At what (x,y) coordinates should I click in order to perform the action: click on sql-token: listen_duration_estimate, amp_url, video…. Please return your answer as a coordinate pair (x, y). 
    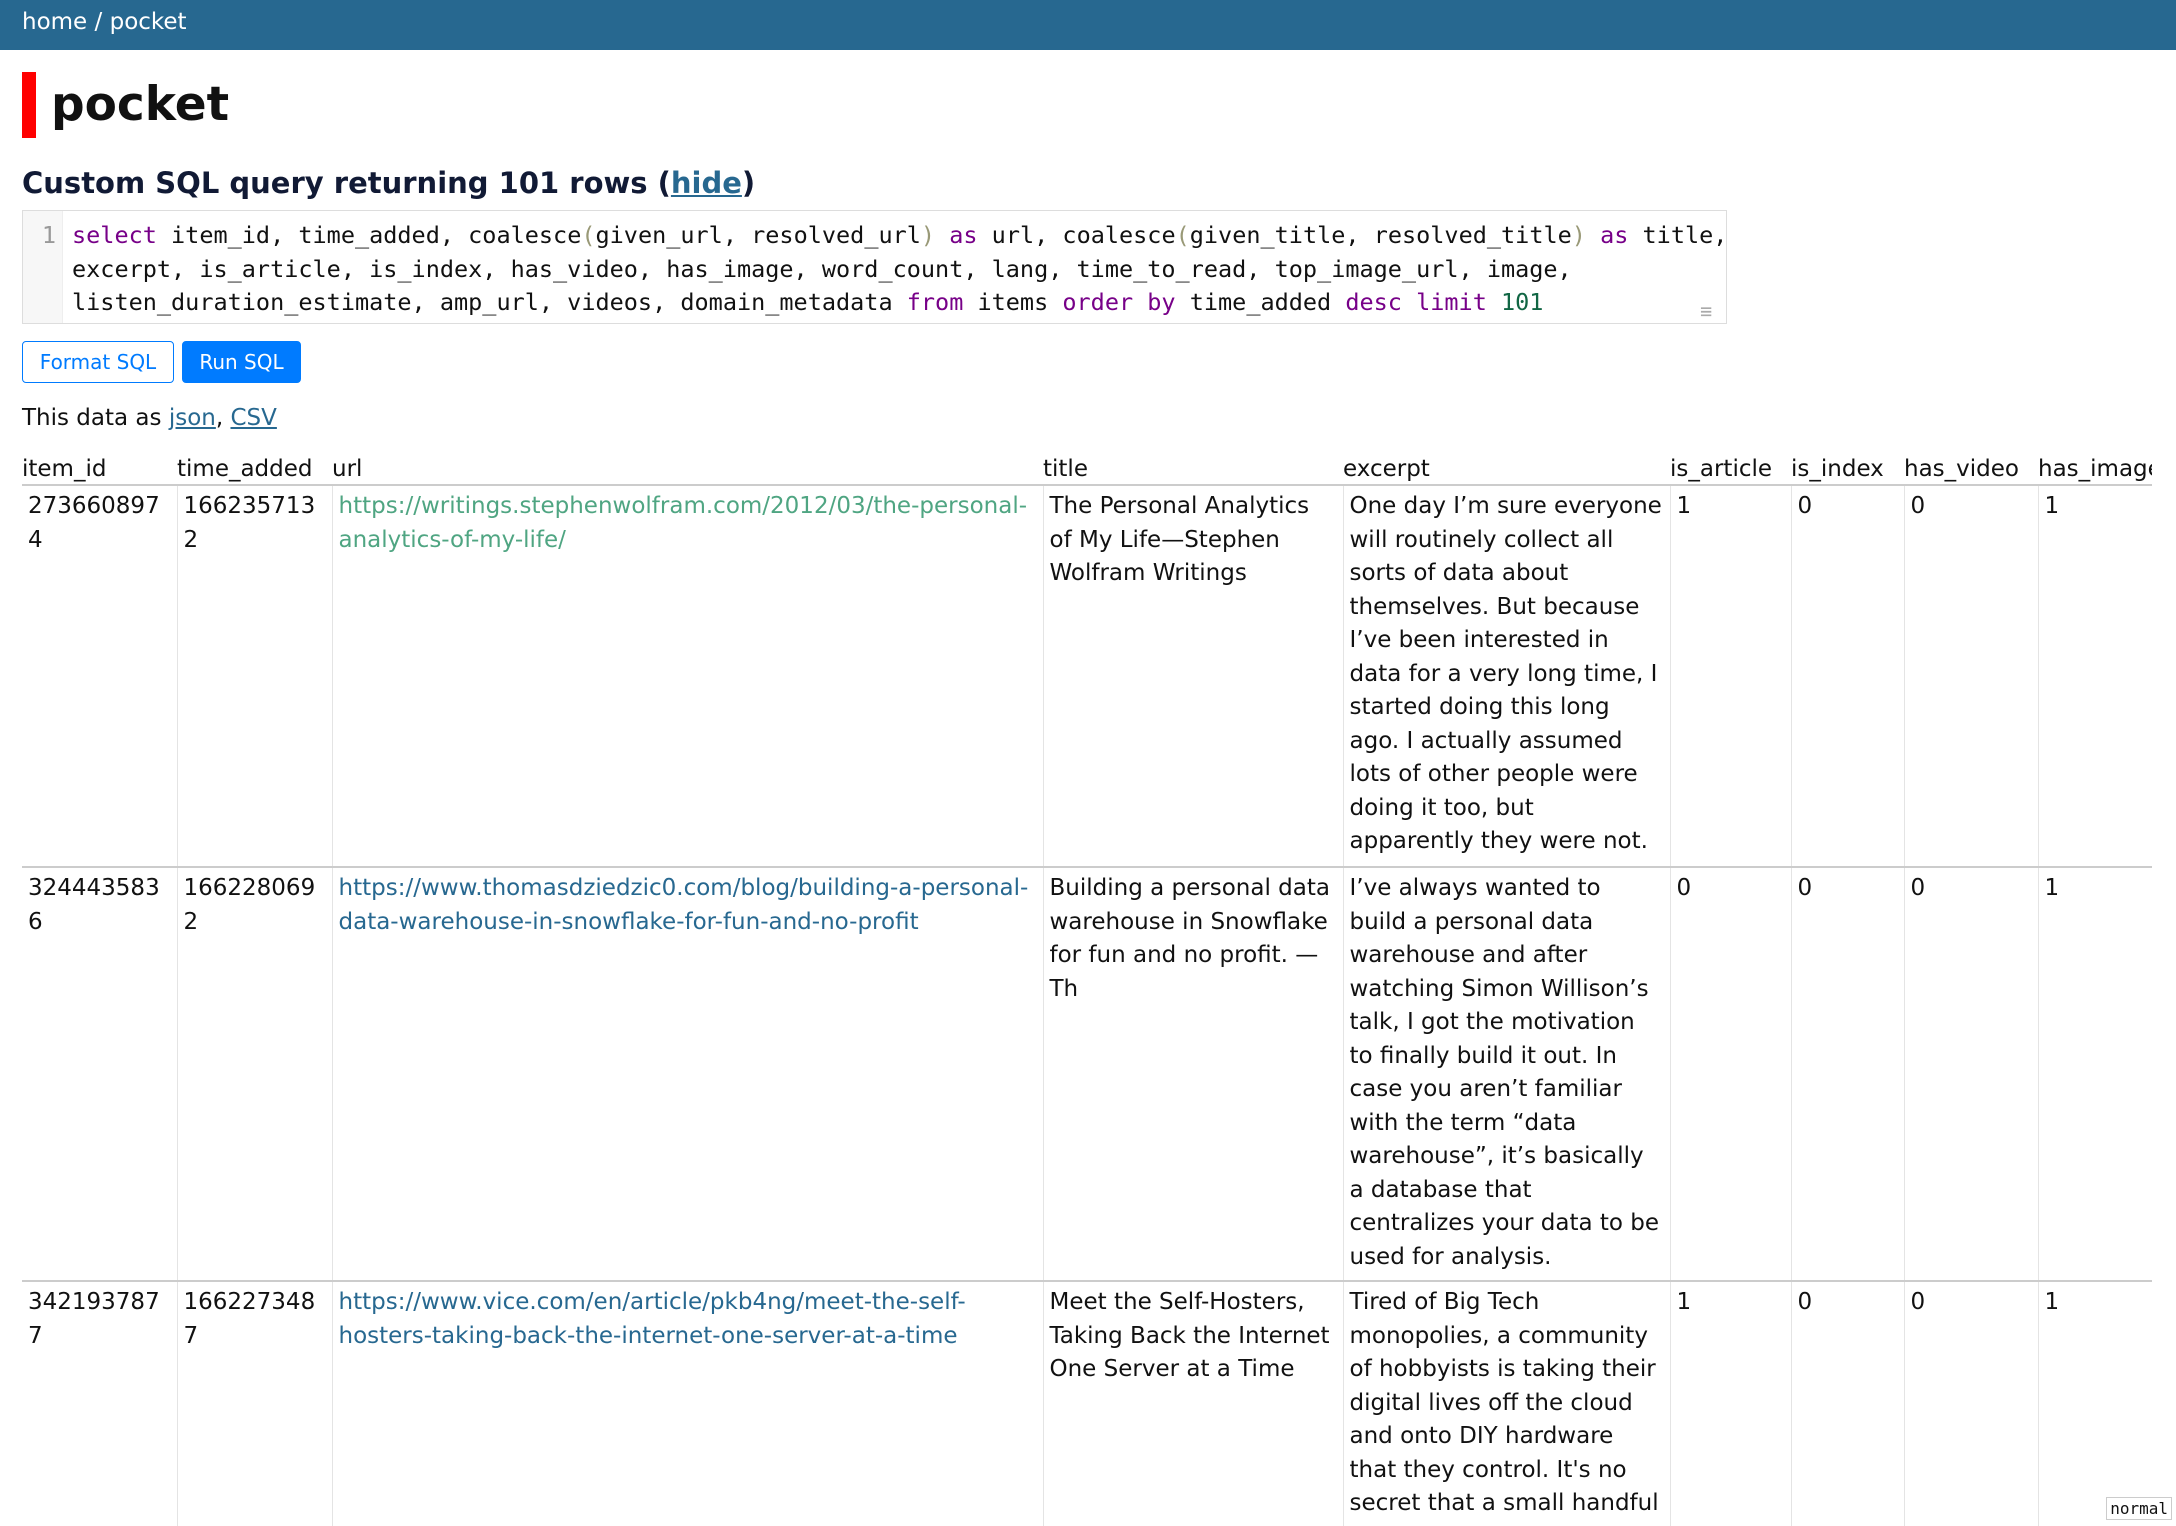
    Looking at the image, I should click on (489, 302).